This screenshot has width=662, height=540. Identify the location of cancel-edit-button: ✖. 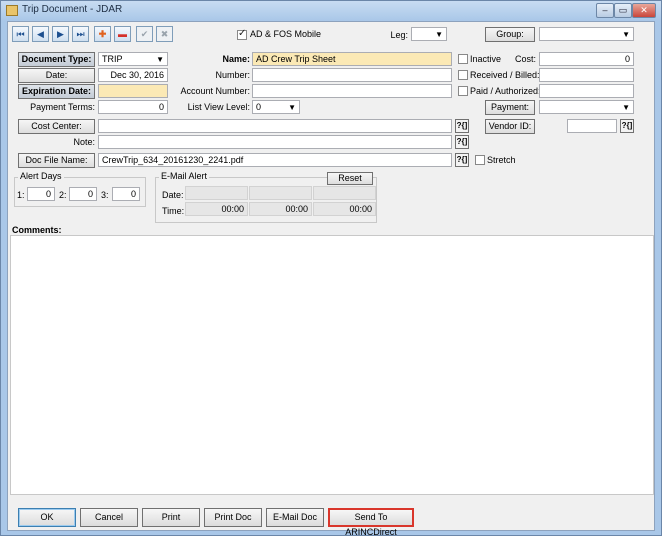
(164, 34).